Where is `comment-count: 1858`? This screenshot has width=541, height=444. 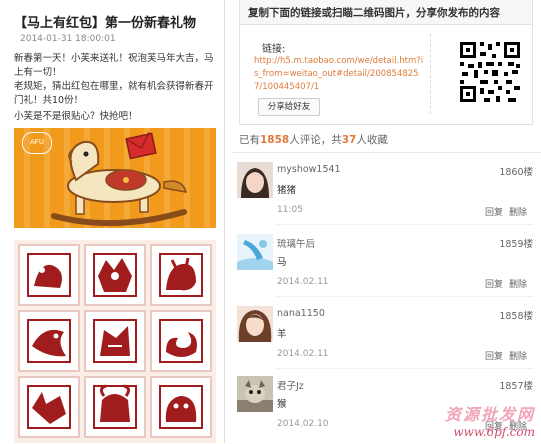
comment-count: 1858 is located at coordinates (275, 140).